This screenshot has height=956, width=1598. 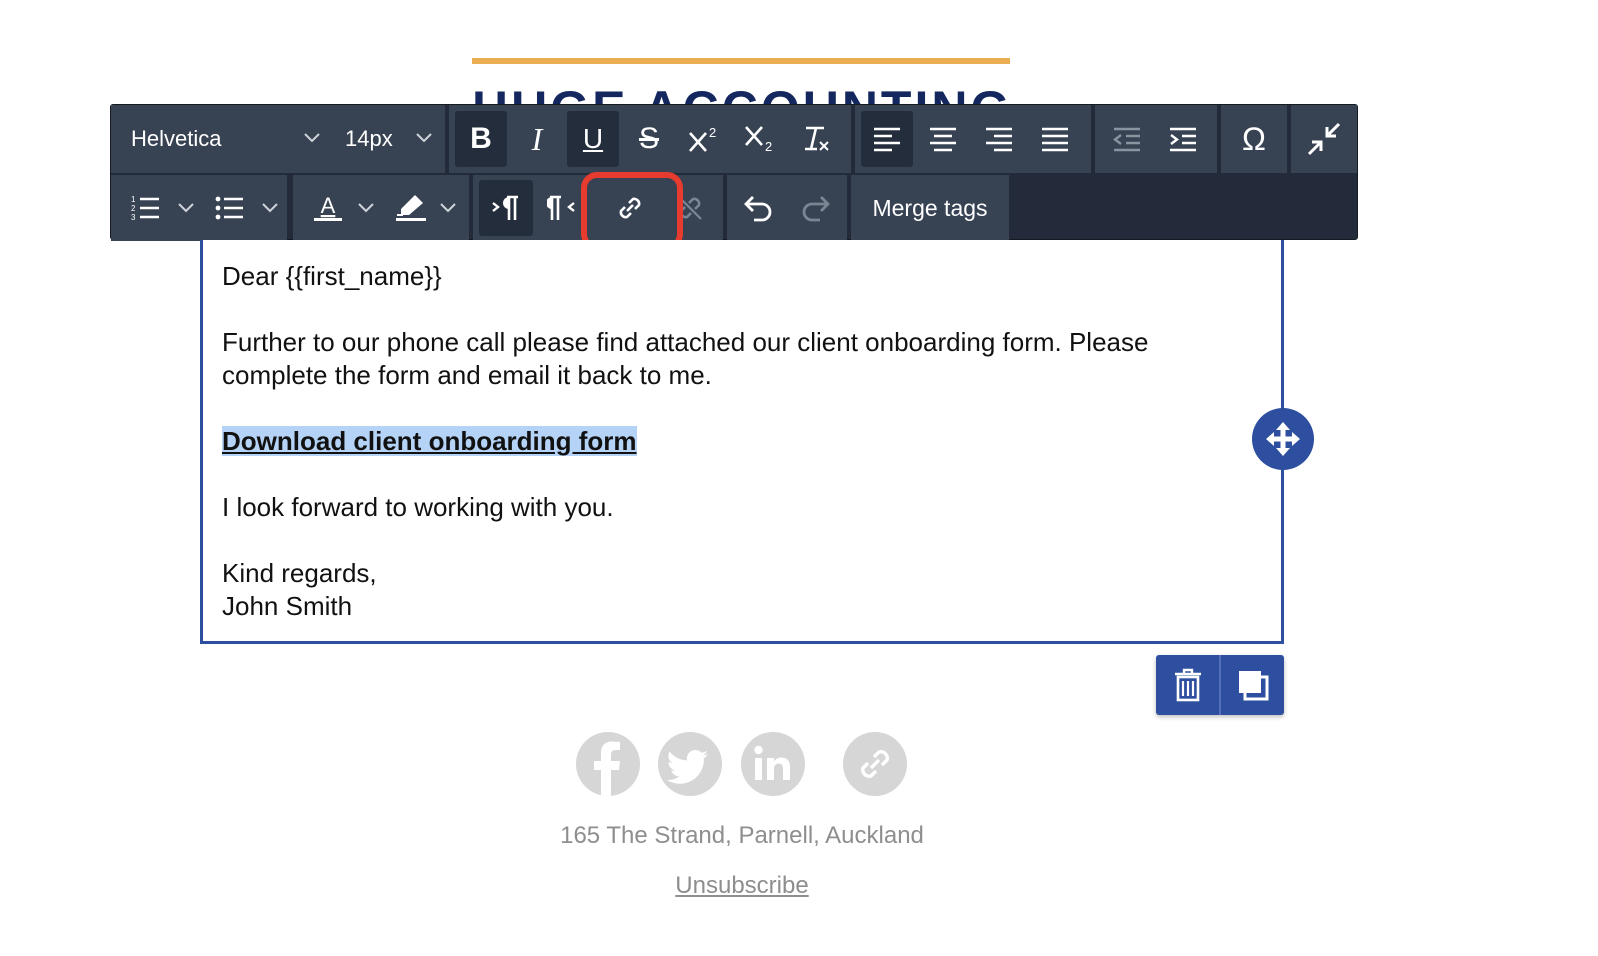 What do you see at coordinates (176, 138) in the screenshot?
I see `font-family-value: Helvetica` at bounding box center [176, 138].